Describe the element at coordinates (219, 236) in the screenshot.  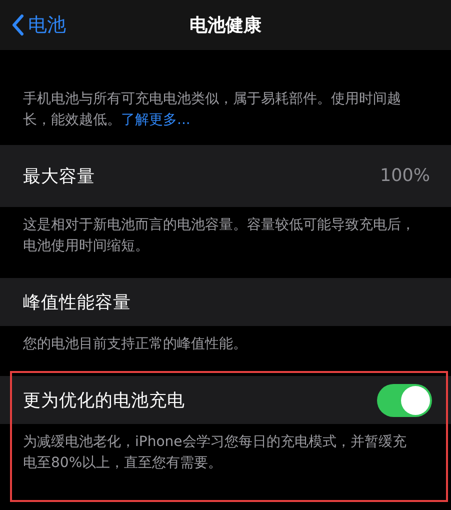
I see `setting-description: 这是相对于新电池而言的电池容量。容量较低可能导致充电后，电池使用时间缩短。` at that location.